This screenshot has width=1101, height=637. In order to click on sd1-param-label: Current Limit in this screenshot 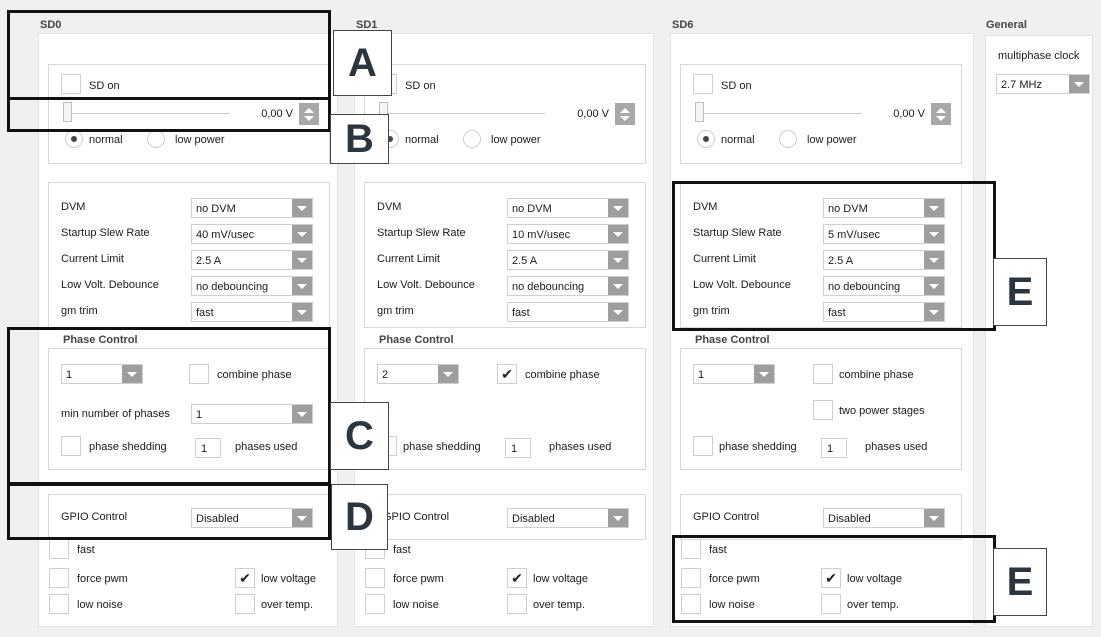, I will do `click(408, 259)`.